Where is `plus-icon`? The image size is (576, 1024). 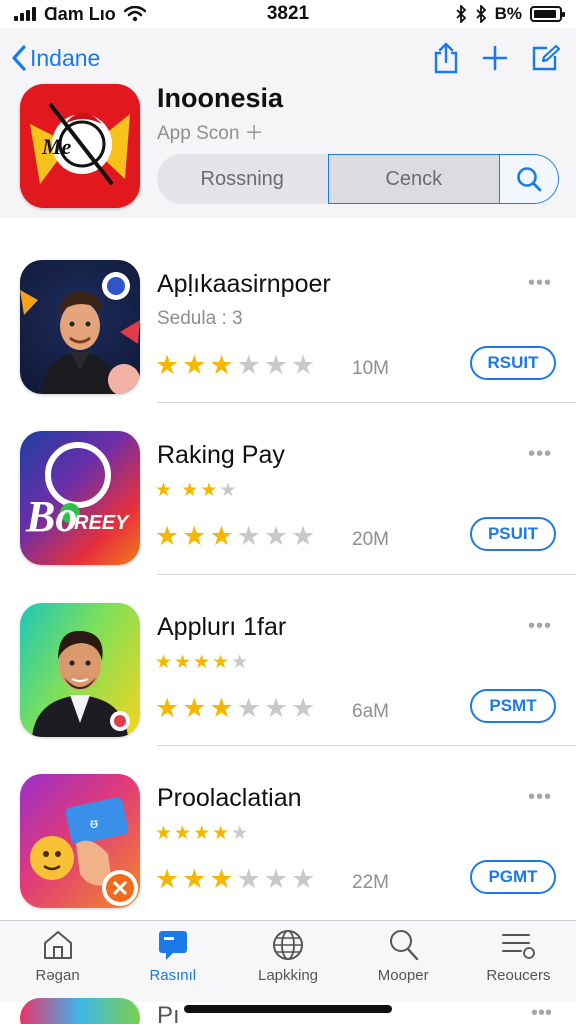
plus-icon is located at coordinates (495, 58).